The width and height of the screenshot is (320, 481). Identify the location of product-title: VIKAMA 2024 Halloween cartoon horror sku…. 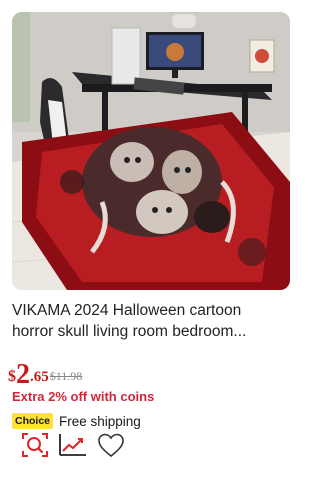
(153, 321).